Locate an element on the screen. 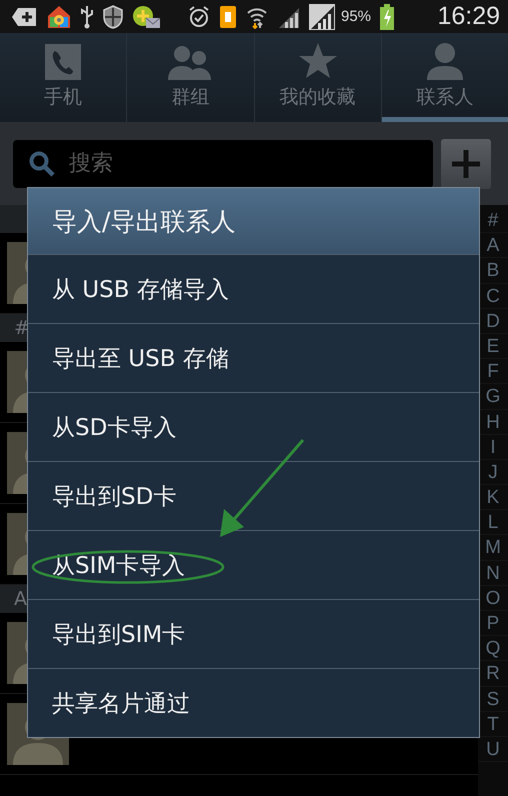 The height and width of the screenshot is (796, 508). dialog-title: 导入/导出联系人 is located at coordinates (253, 221).